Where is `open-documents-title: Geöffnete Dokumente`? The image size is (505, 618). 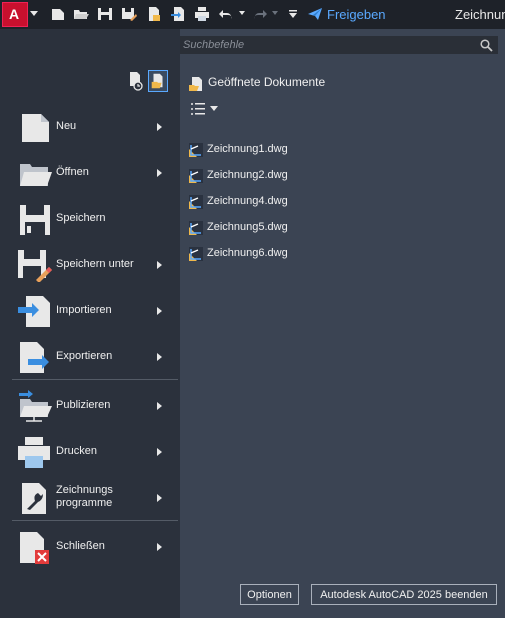
open-documents-title: Geöffnete Dokumente is located at coordinates (267, 82).